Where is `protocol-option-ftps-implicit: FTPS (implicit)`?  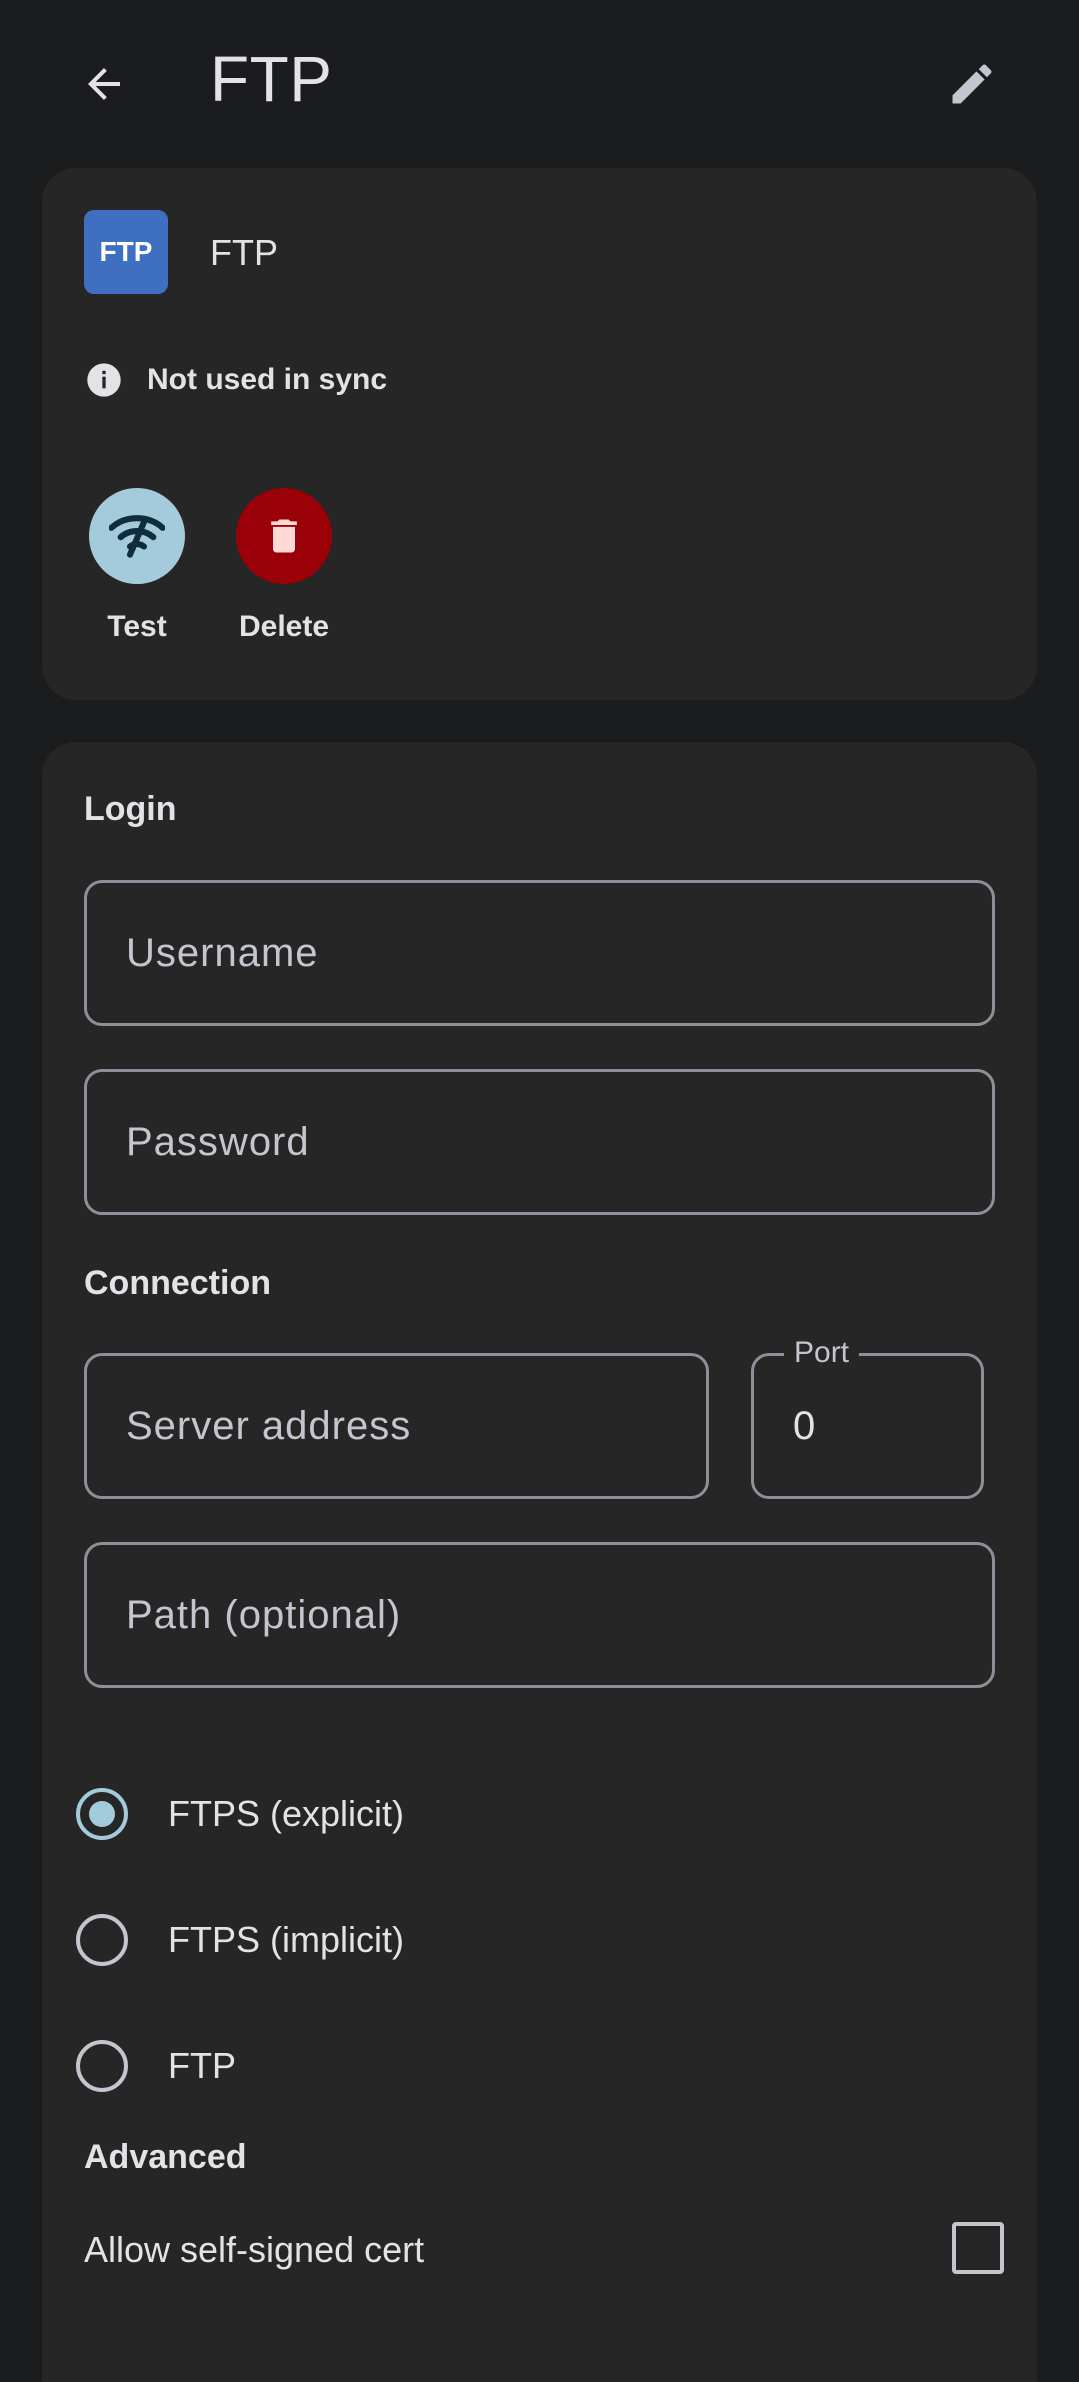
protocol-option-ftps-implicit: FTPS (implicit) is located at coordinates (535, 1940).